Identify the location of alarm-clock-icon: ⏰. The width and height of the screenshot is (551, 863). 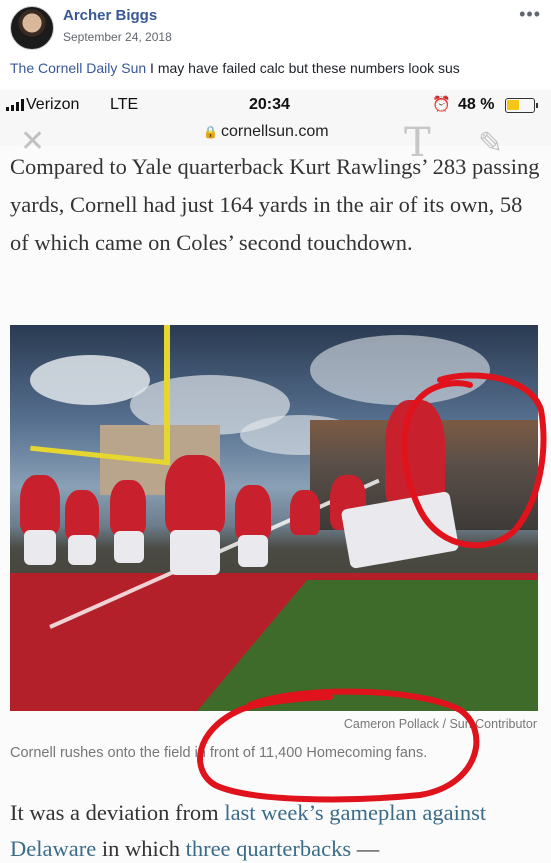
(441, 104).